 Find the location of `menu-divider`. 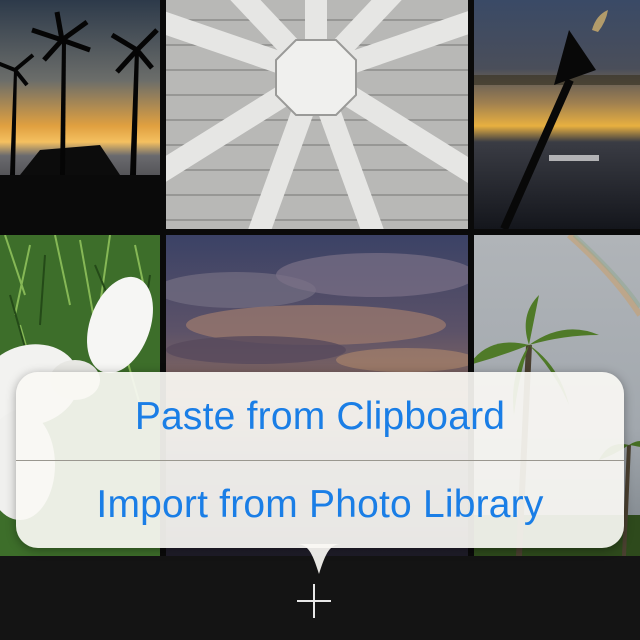

menu-divider is located at coordinates (320, 460).